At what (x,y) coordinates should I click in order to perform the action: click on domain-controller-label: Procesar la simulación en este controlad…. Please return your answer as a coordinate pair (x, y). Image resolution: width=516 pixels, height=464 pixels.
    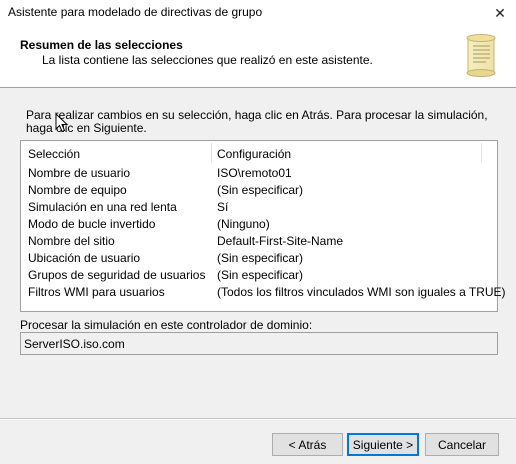
    Looking at the image, I should click on (166, 325).